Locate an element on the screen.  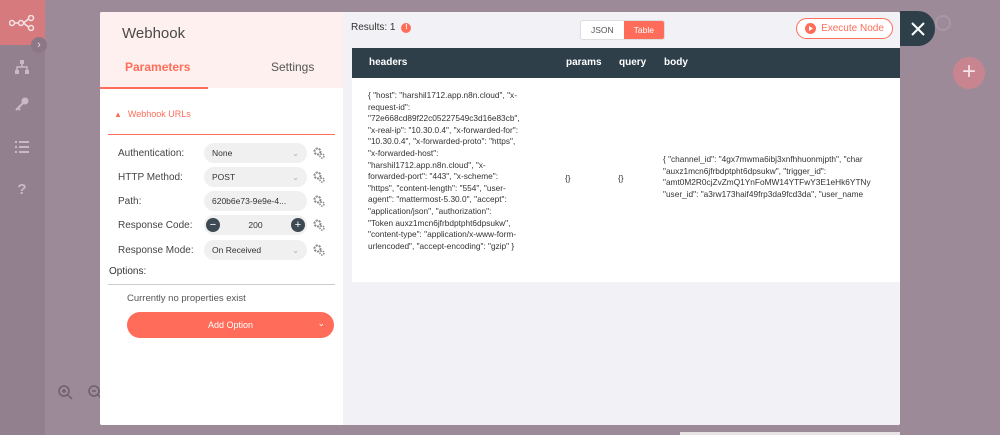
response-mode-label: Response Mode: is located at coordinates (156, 250).